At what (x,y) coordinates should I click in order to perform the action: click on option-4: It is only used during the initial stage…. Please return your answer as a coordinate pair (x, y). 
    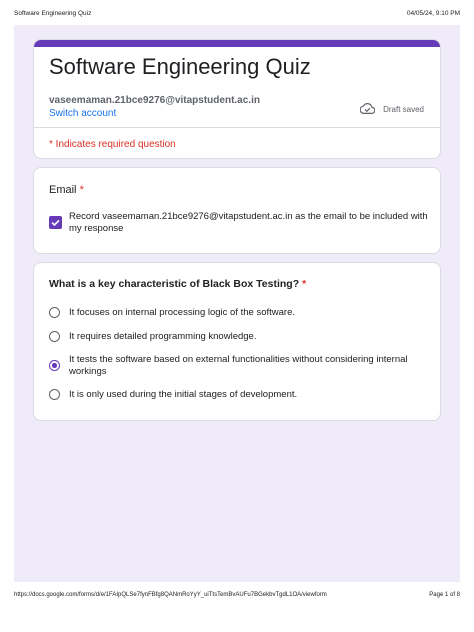
    Looking at the image, I should click on (234, 395).